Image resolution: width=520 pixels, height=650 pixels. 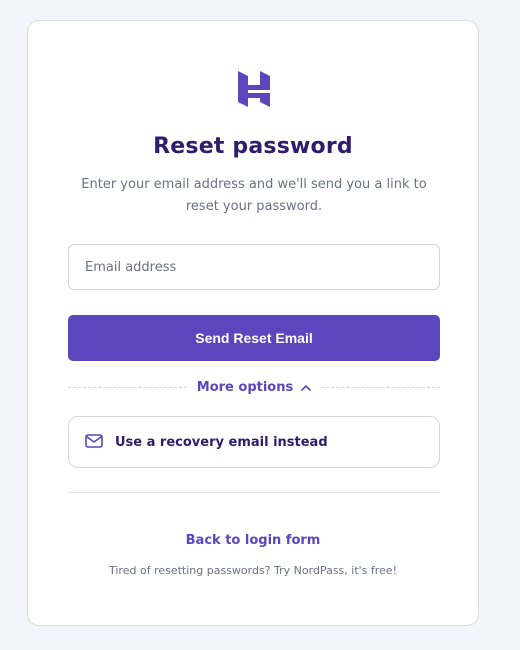 What do you see at coordinates (254, 267) in the screenshot?
I see `email-field` at bounding box center [254, 267].